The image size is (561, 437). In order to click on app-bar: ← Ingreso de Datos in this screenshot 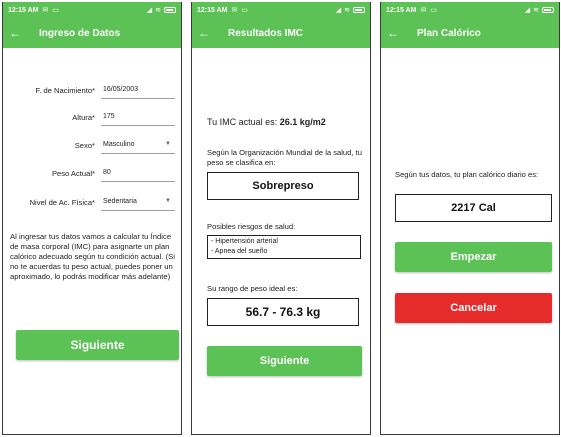, I will do `click(92, 33)`.